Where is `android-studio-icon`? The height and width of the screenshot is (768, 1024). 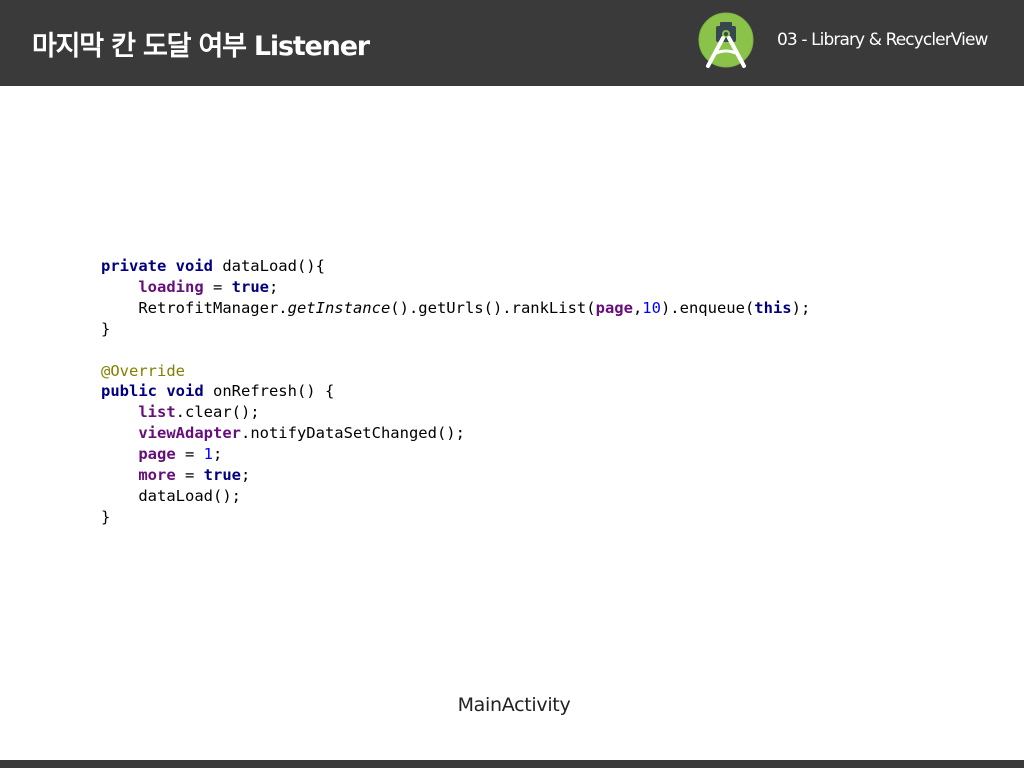 android-studio-icon is located at coordinates (726, 40).